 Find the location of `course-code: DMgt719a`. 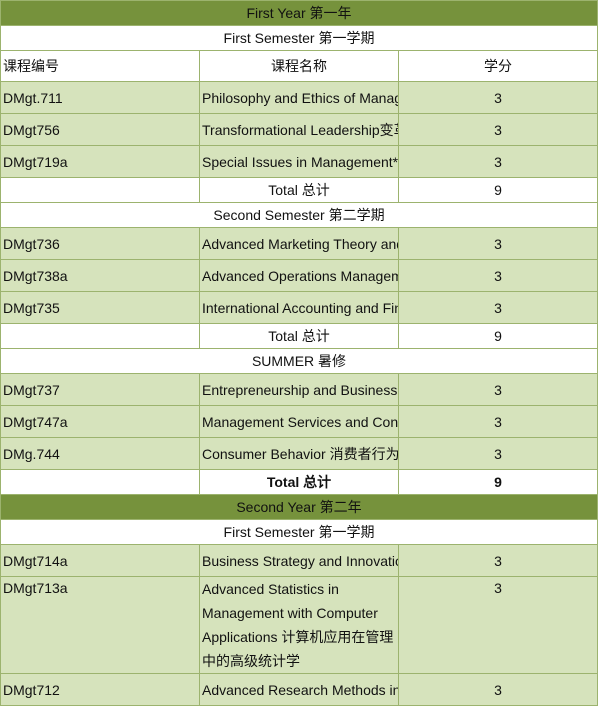

course-code: DMgt719a is located at coordinates (100, 161).